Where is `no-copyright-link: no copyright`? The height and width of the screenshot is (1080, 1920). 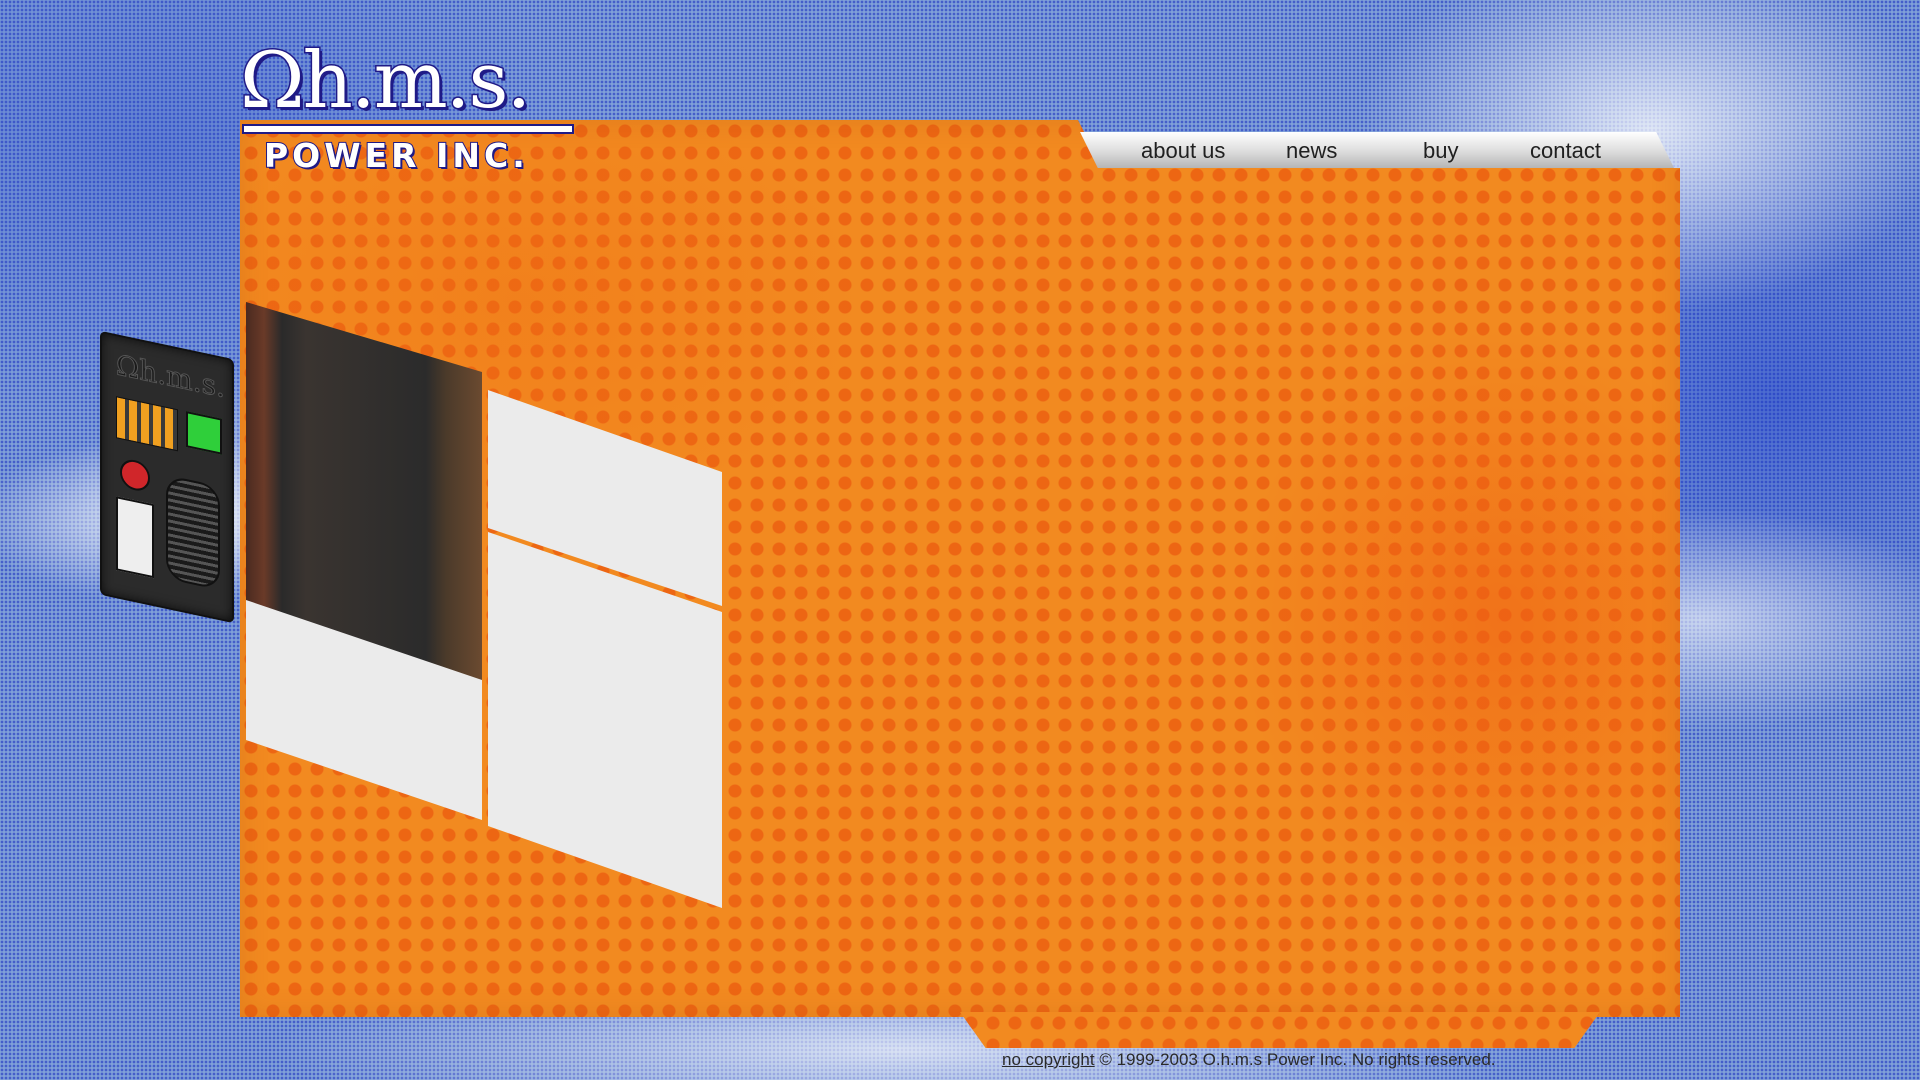
no-copyright-link: no copyright is located at coordinates (1048, 1059).